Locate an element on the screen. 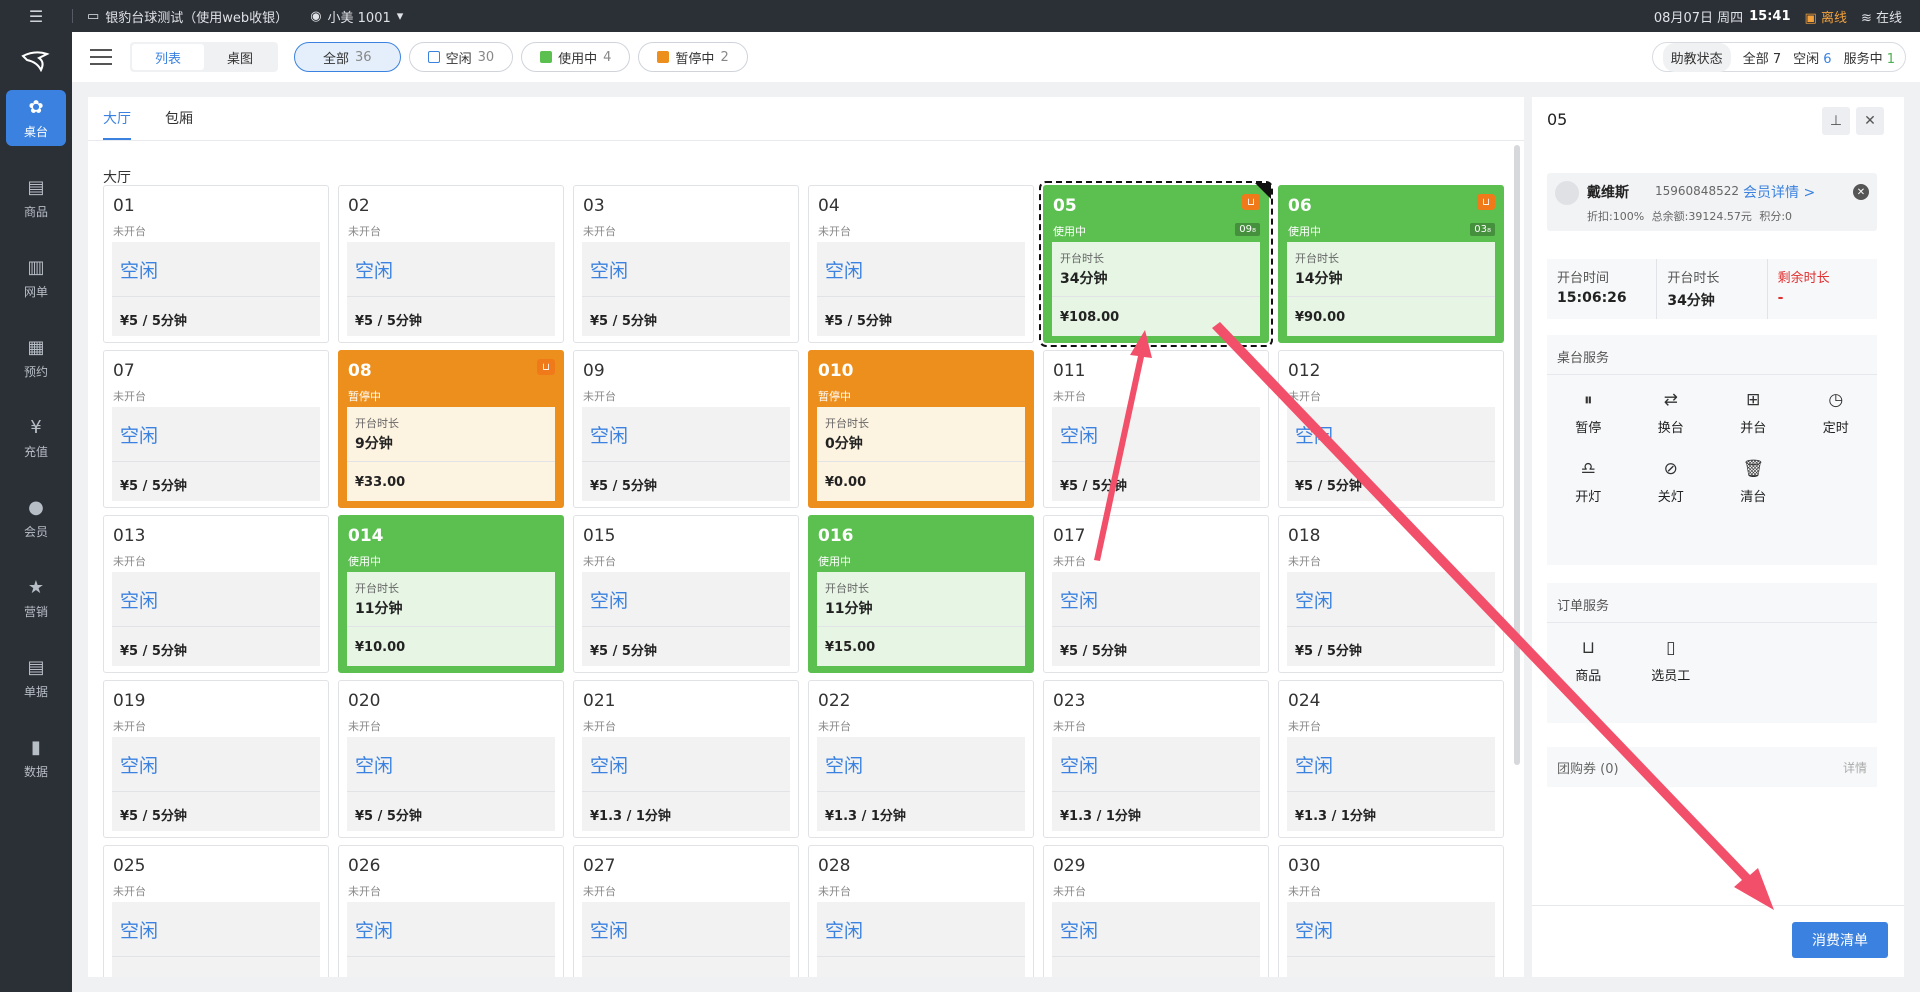 Image resolution: width=1920 pixels, height=992 pixels. filter-in-use: 使用中 4 is located at coordinates (576, 57).